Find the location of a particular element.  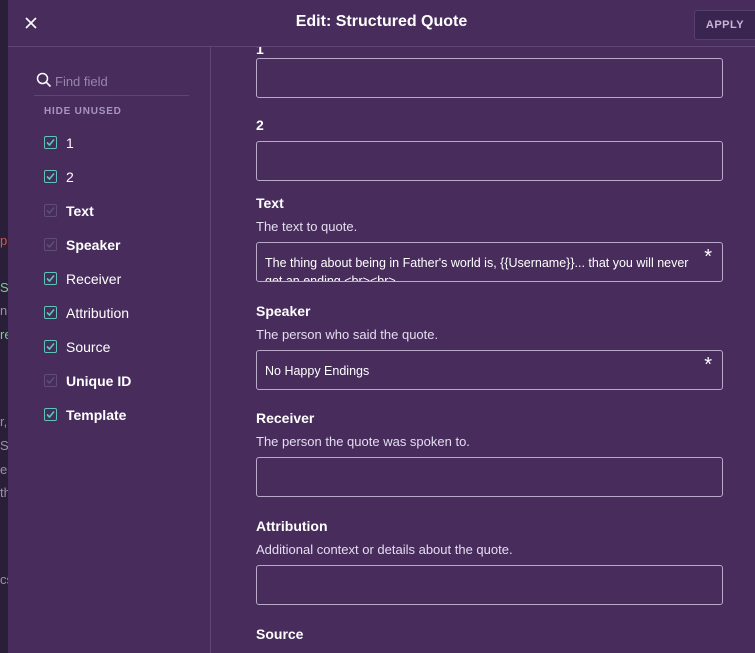

field-label: Source is located at coordinates (280, 634).